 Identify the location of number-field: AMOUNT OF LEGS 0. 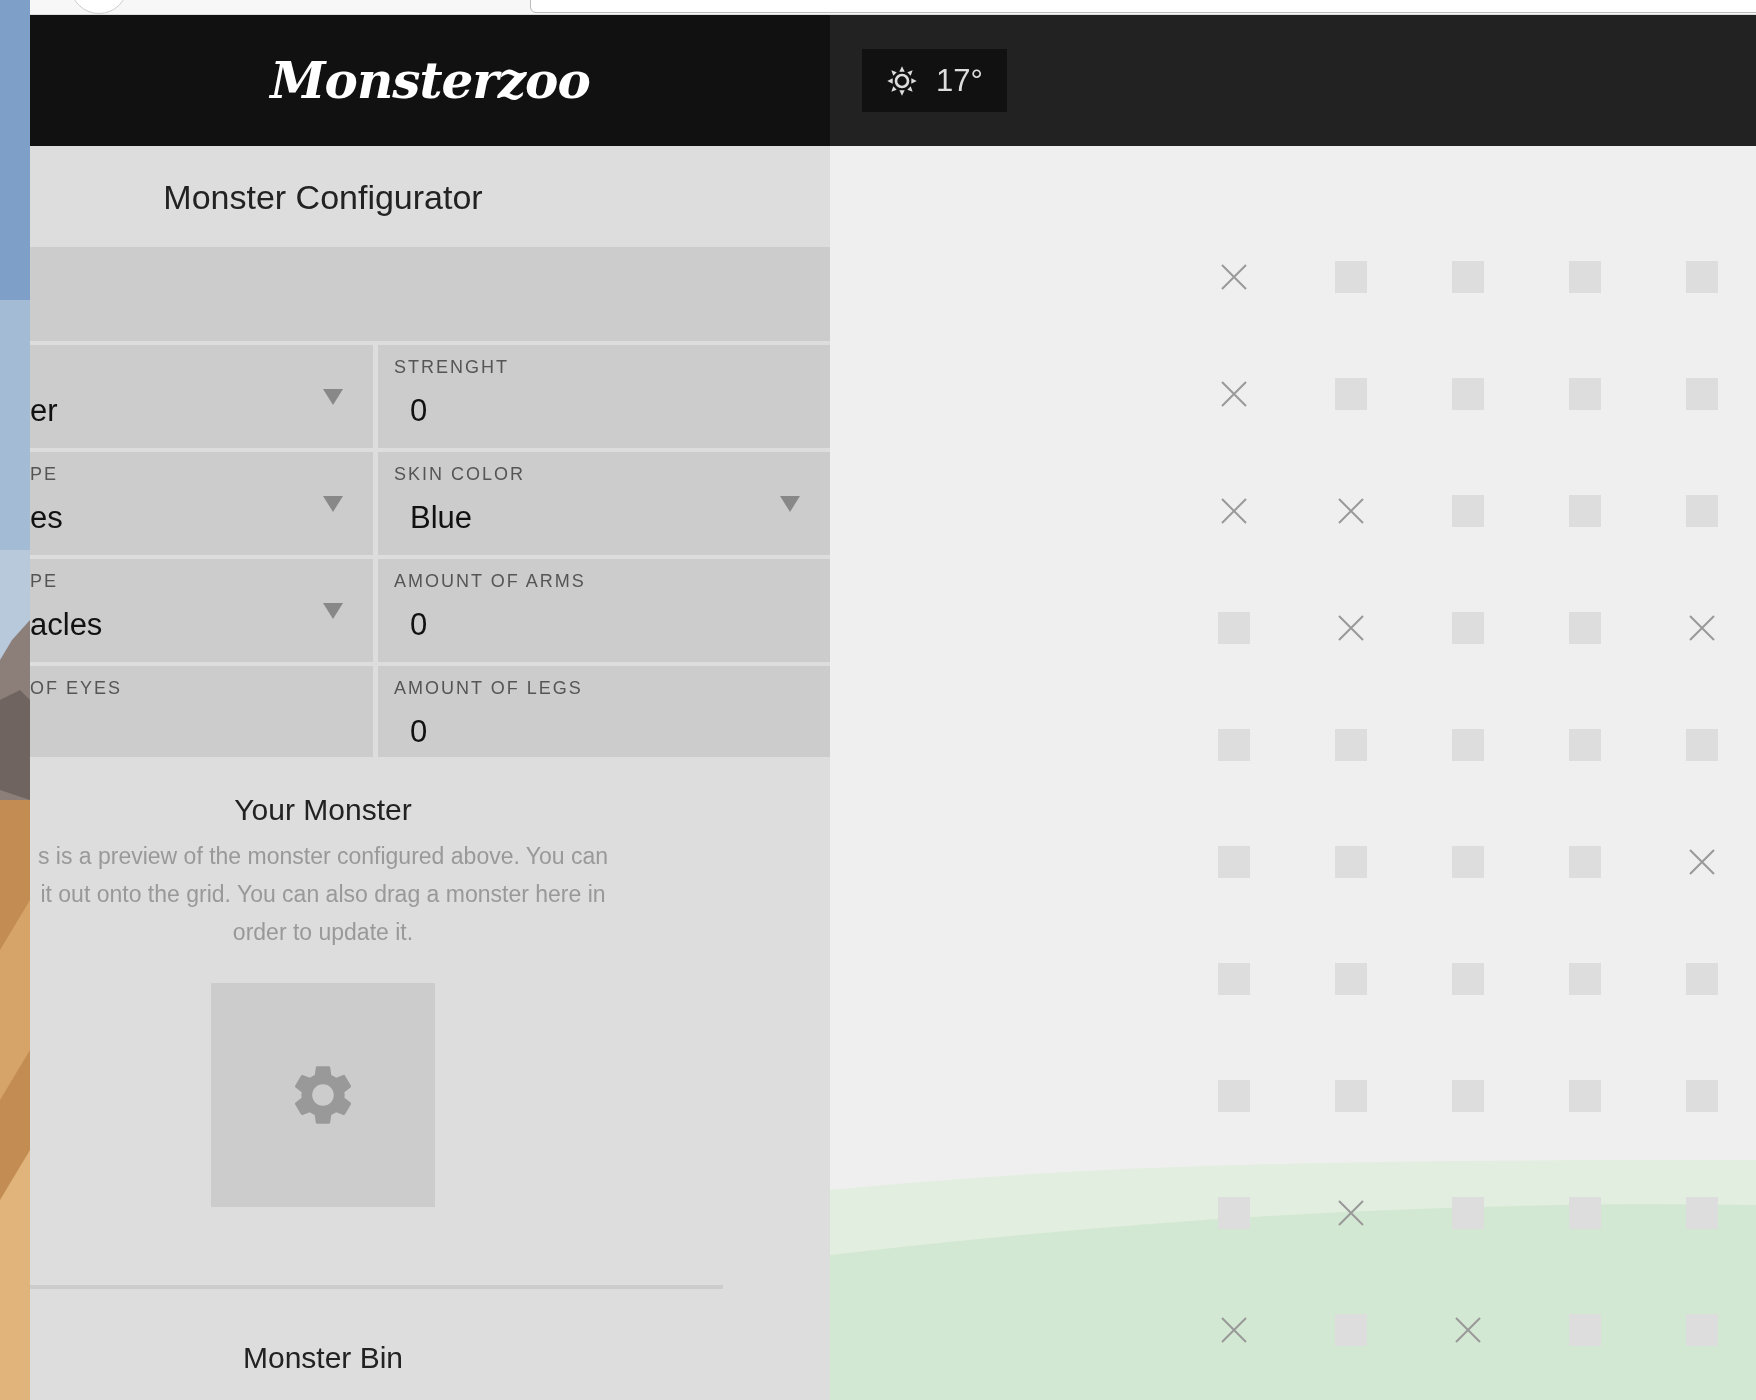
(604, 711).